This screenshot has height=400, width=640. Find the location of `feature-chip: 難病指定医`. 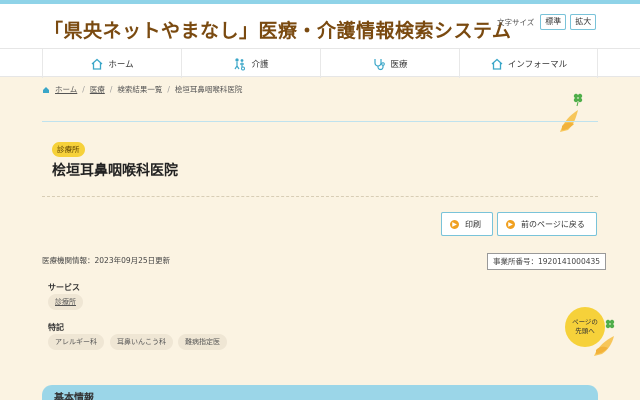

feature-chip: 難病指定医 is located at coordinates (202, 342).